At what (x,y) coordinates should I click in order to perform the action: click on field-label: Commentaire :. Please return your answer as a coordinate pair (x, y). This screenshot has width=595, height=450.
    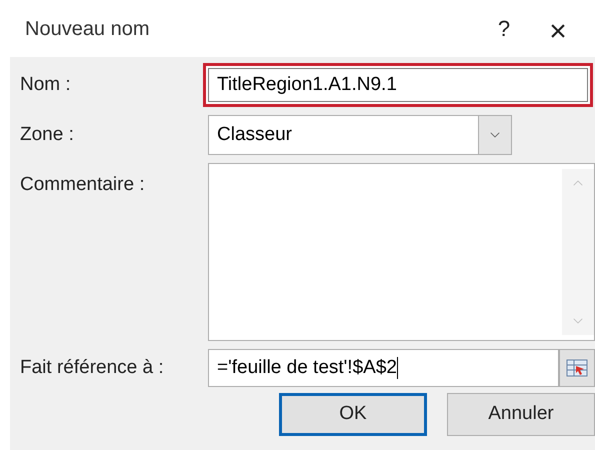
    Looking at the image, I should click on (82, 184).